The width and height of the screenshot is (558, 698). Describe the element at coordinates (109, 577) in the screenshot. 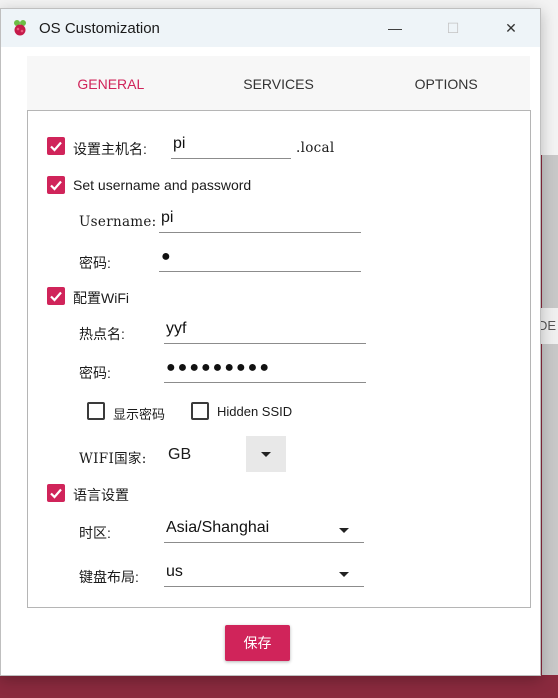

I see `keyboard-label: 键盘布局:` at that location.